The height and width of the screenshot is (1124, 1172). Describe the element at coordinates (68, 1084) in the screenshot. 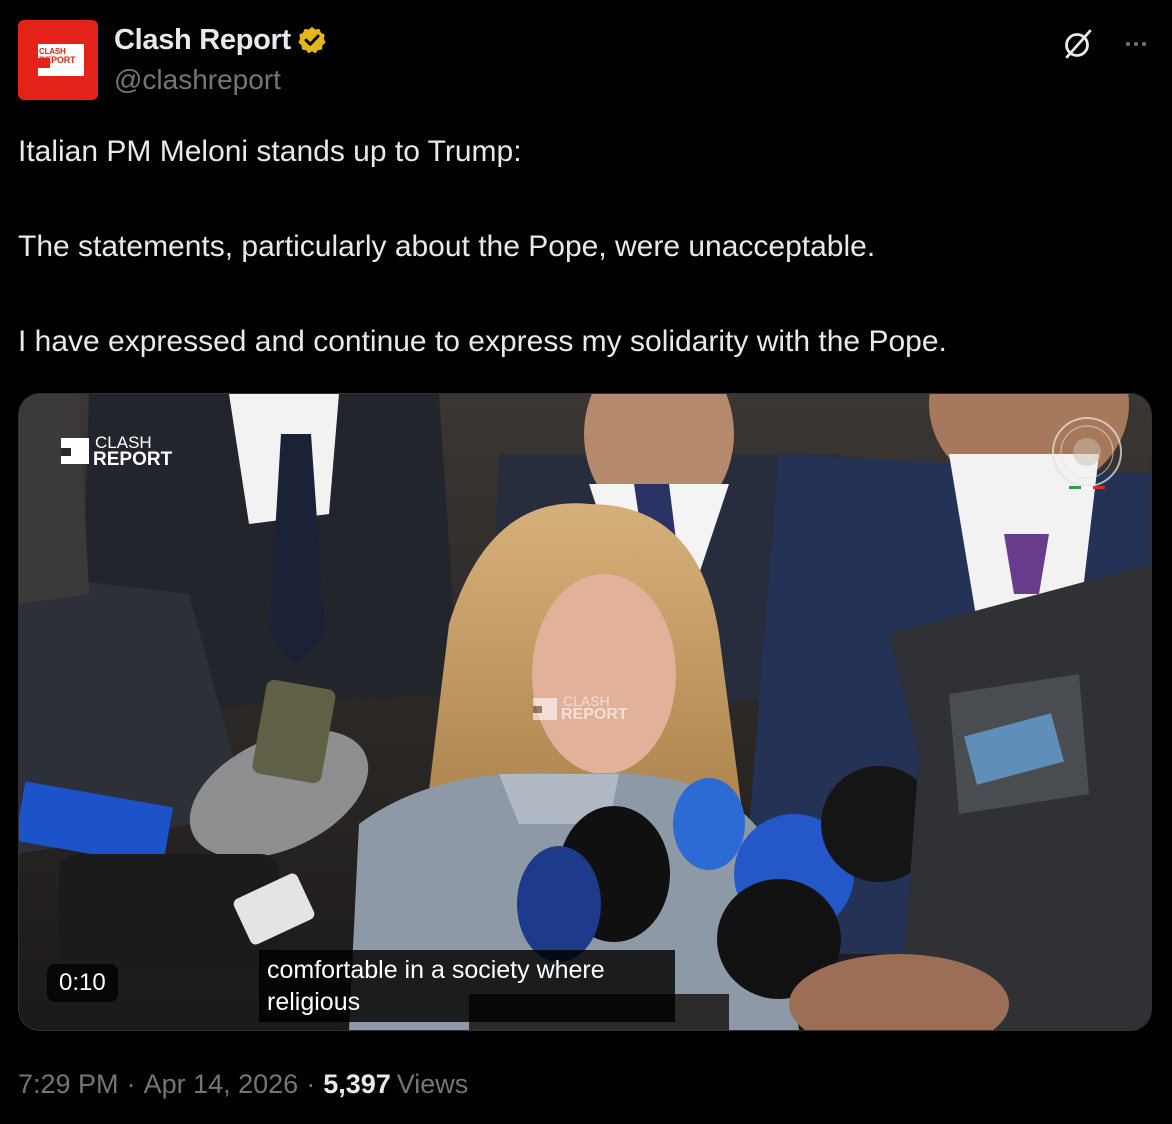

I see `tweet-time: 7:29 PM` at that location.